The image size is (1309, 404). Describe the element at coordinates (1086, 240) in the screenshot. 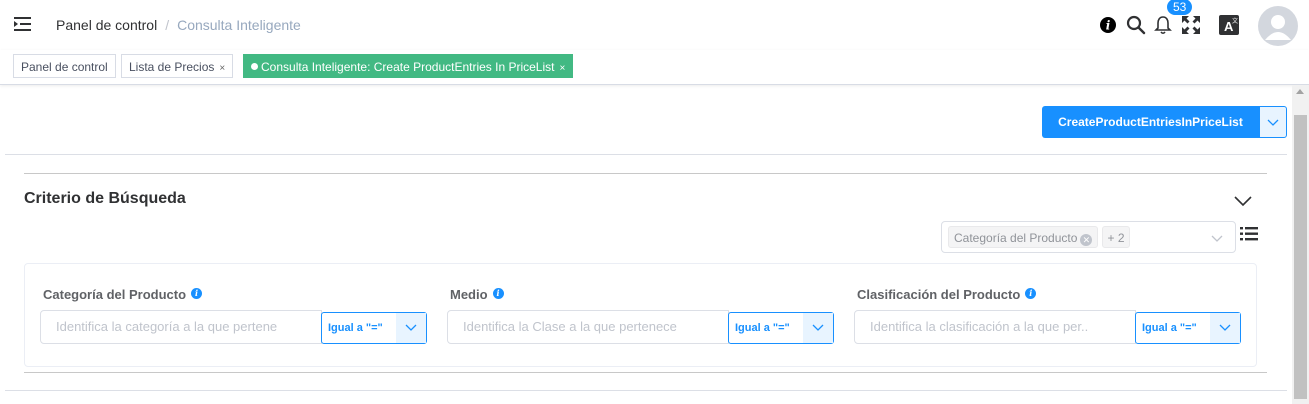

I see `chip-close-icon: ✕` at that location.